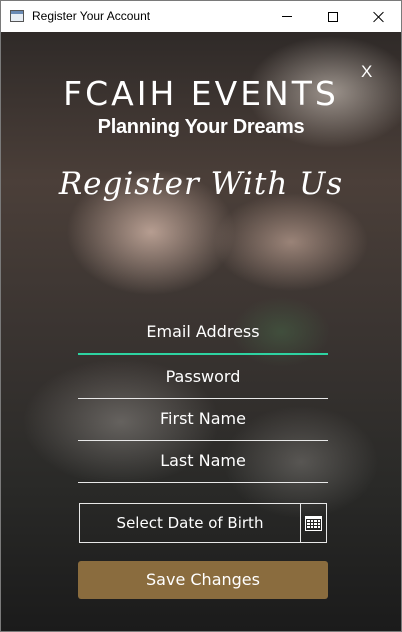  Describe the element at coordinates (201, 93) in the screenshot. I see `brand-title: FCAIH EVENTS` at that location.